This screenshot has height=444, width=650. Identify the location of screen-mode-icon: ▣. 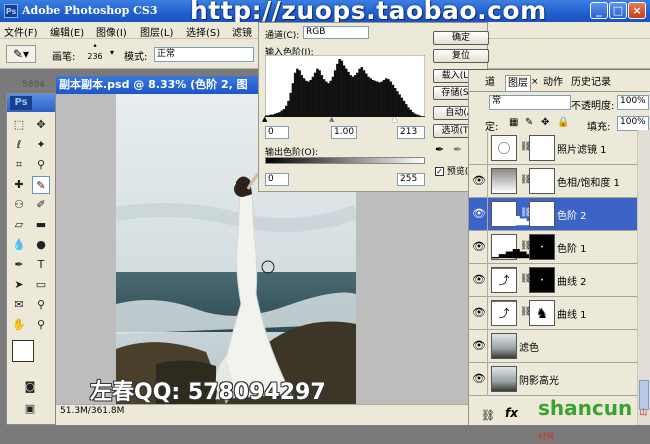
(30, 409).